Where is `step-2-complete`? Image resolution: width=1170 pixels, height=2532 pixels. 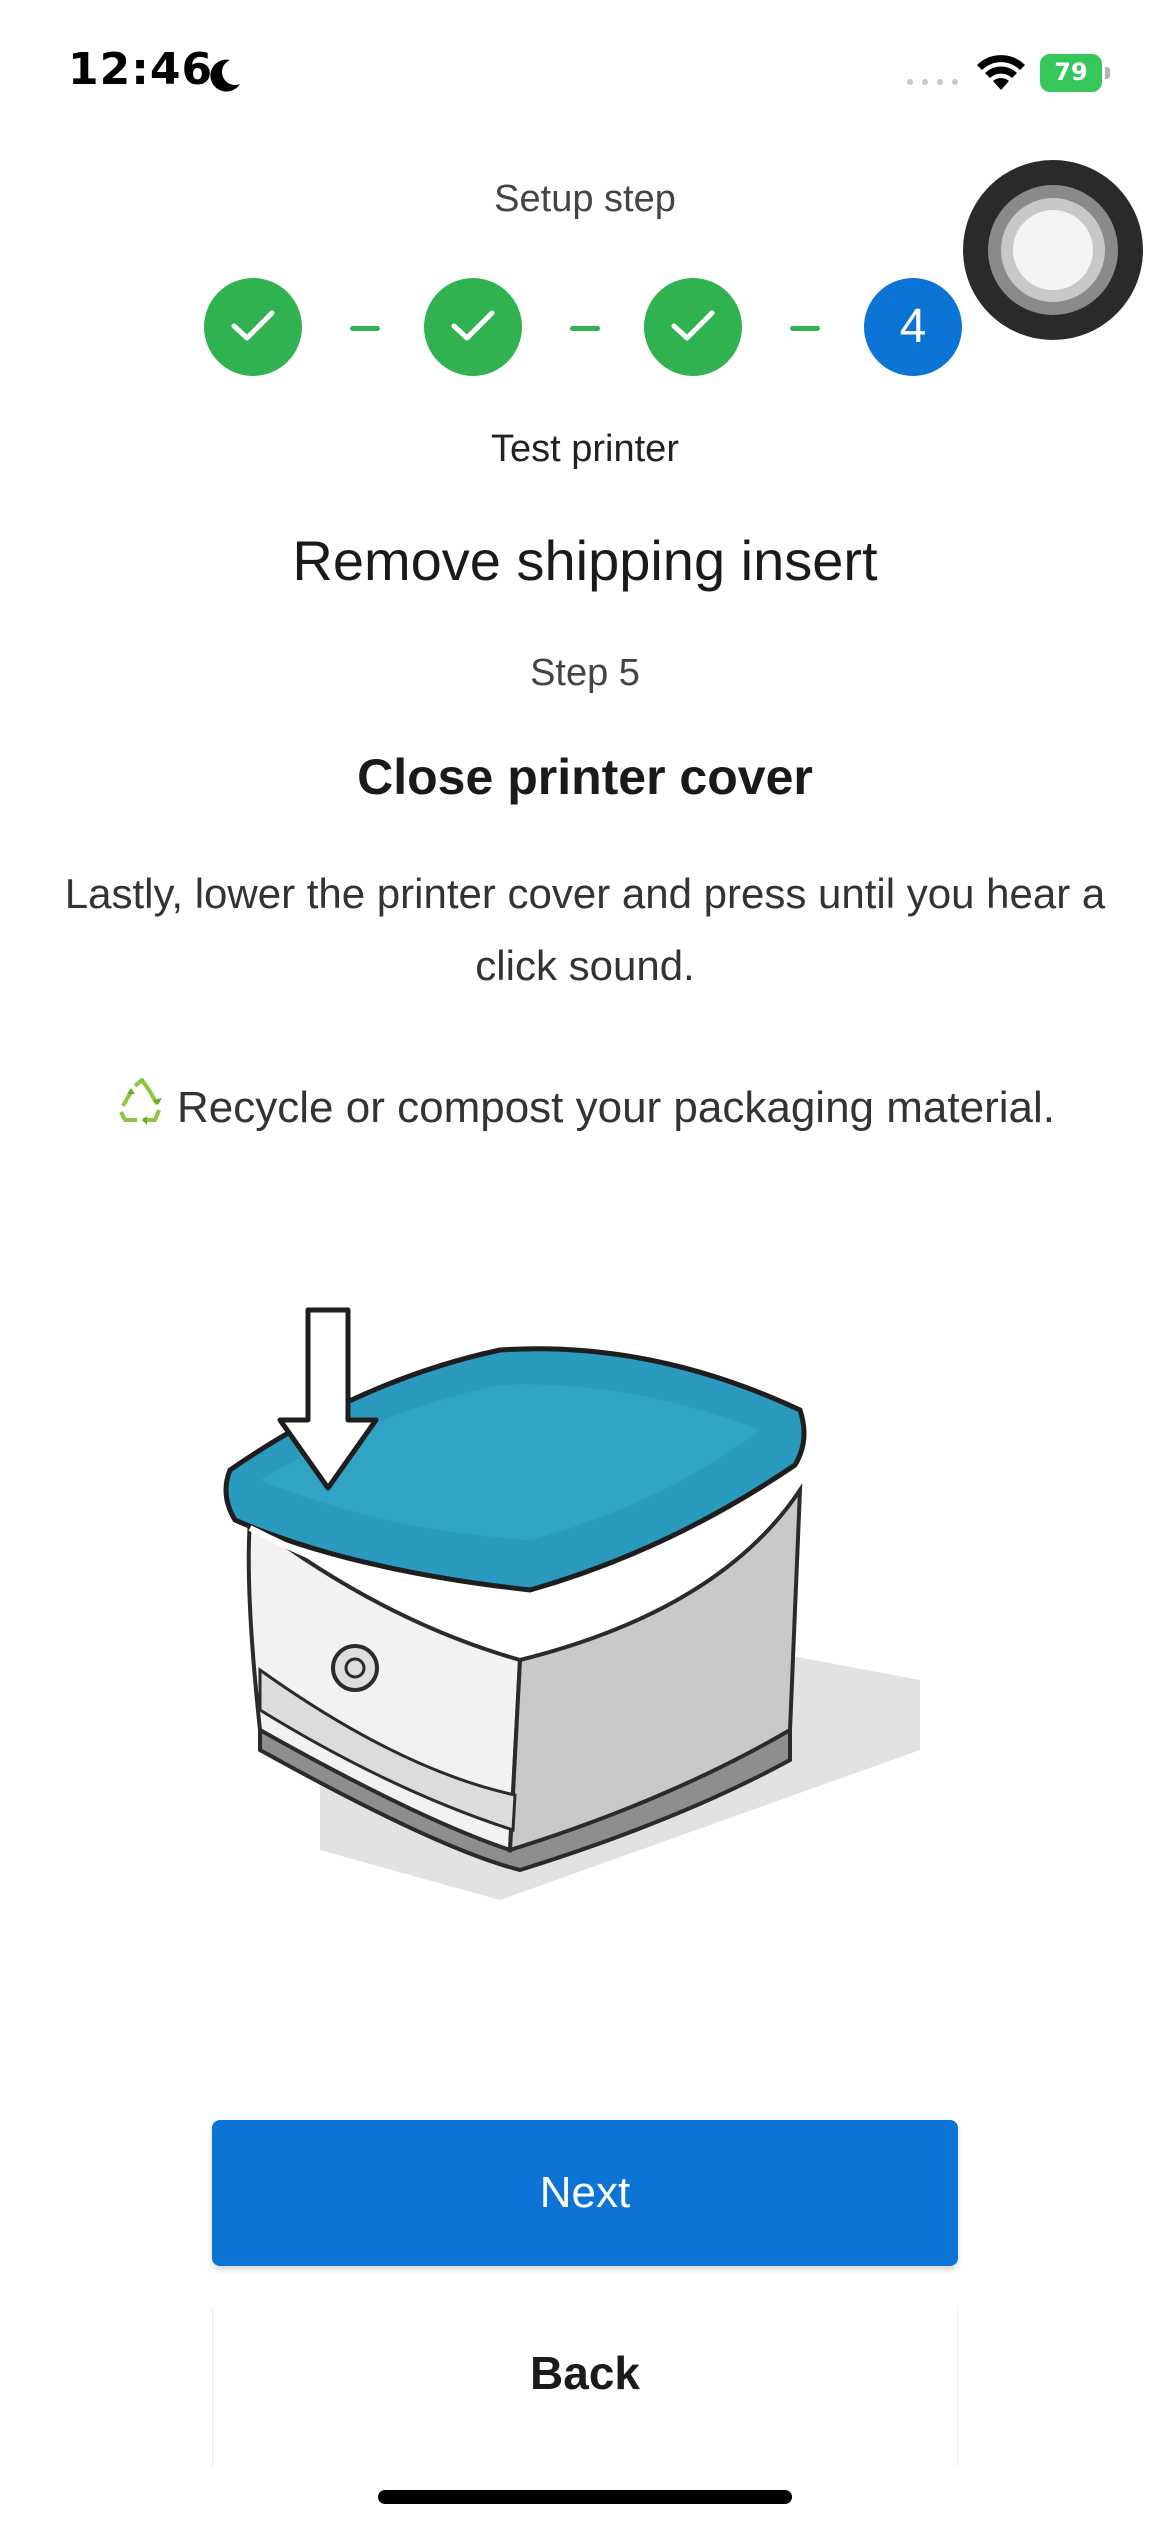
step-2-complete is located at coordinates (473, 327).